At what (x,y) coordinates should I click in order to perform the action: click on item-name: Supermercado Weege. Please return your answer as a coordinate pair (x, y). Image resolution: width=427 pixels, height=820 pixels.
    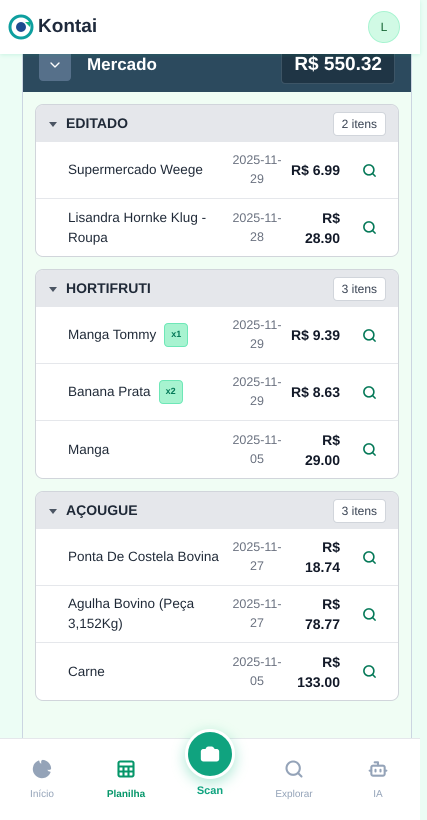
    Looking at the image, I should click on (135, 170).